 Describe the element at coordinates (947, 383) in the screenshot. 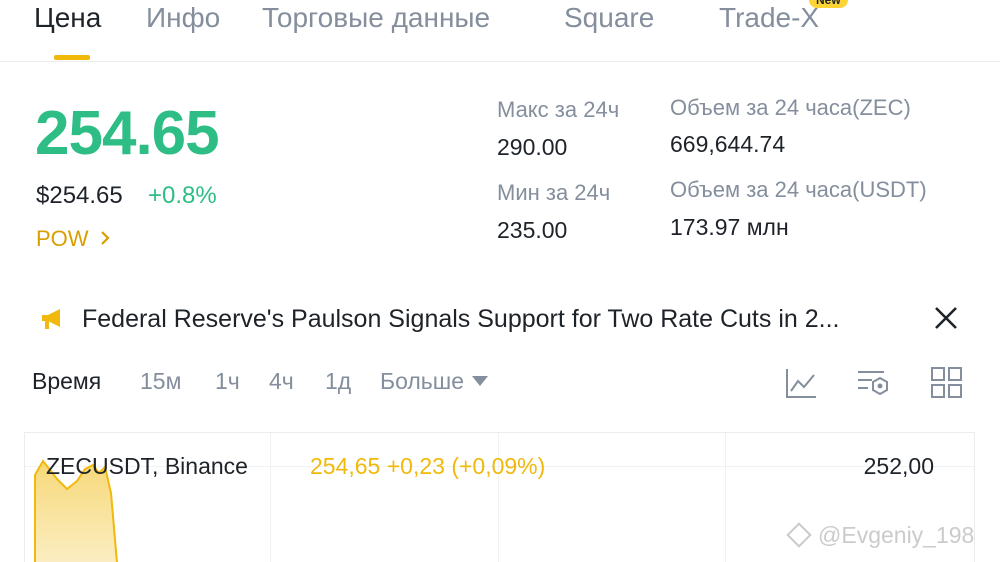

I see `grid-layout-icon` at that location.